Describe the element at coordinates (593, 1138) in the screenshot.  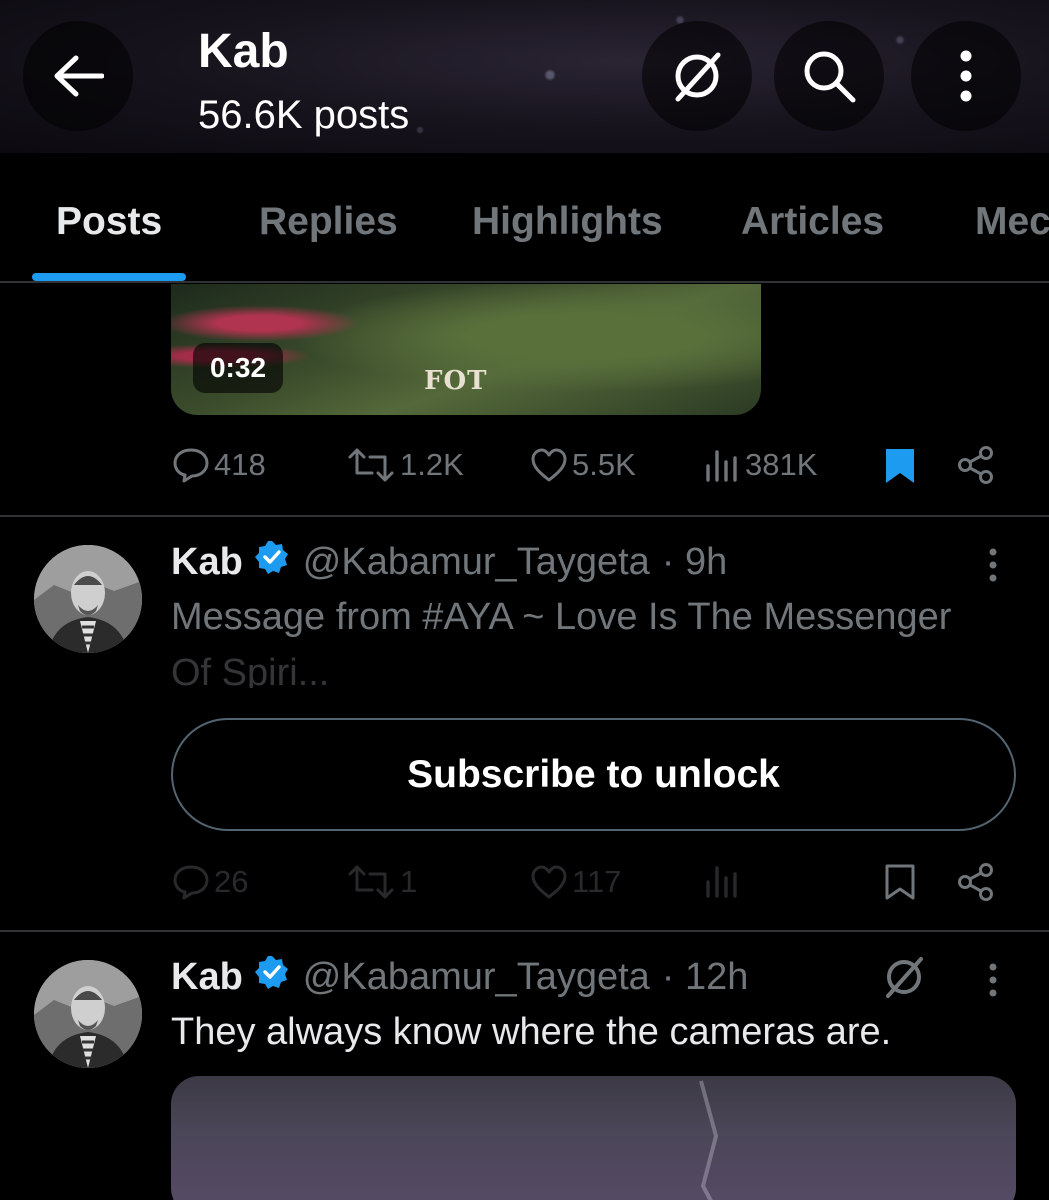
I see `post-media-image` at that location.